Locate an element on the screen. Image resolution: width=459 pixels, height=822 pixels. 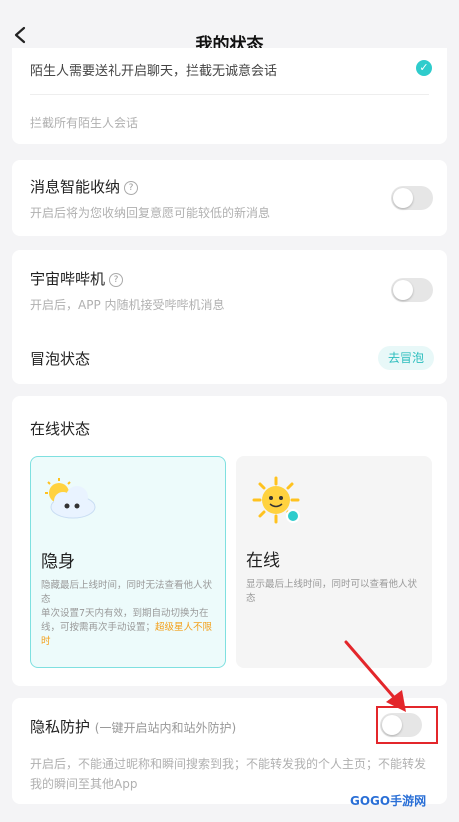
divider is located at coordinates (229, 94).